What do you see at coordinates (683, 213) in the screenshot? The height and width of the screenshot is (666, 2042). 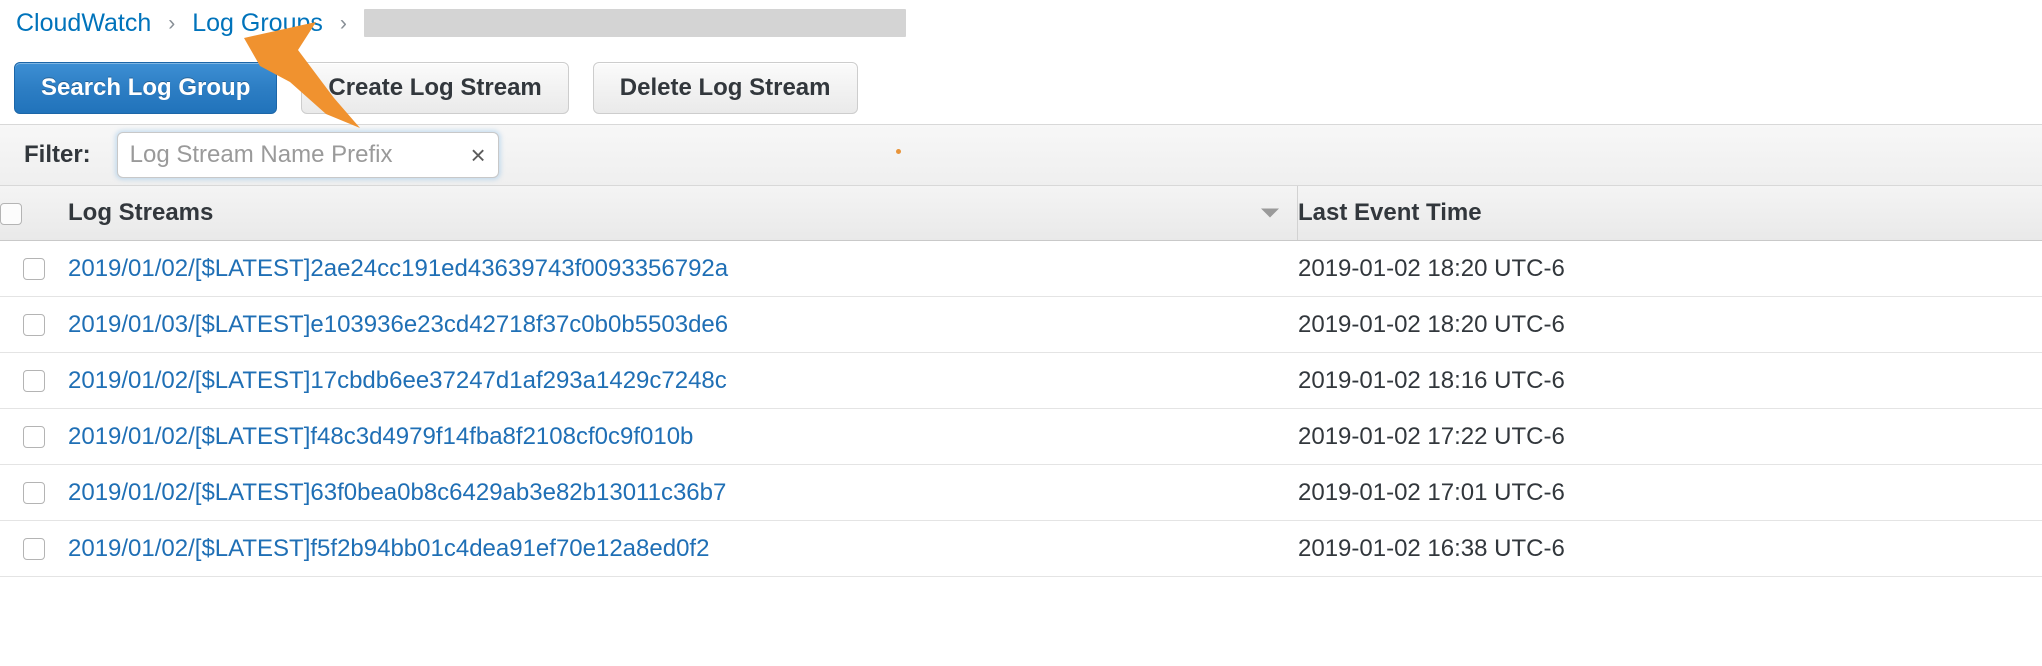 I see `column-header-log-streams: Log Streams` at bounding box center [683, 213].